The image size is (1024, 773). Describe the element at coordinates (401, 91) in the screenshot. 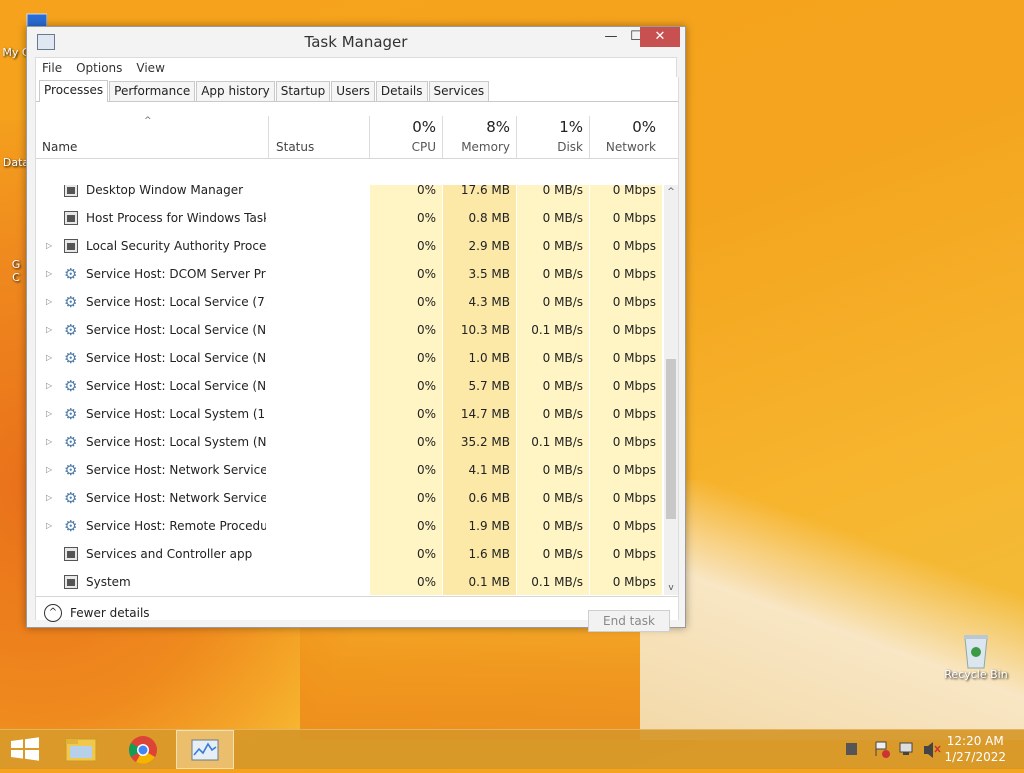

I see `tab-details: Details` at that location.